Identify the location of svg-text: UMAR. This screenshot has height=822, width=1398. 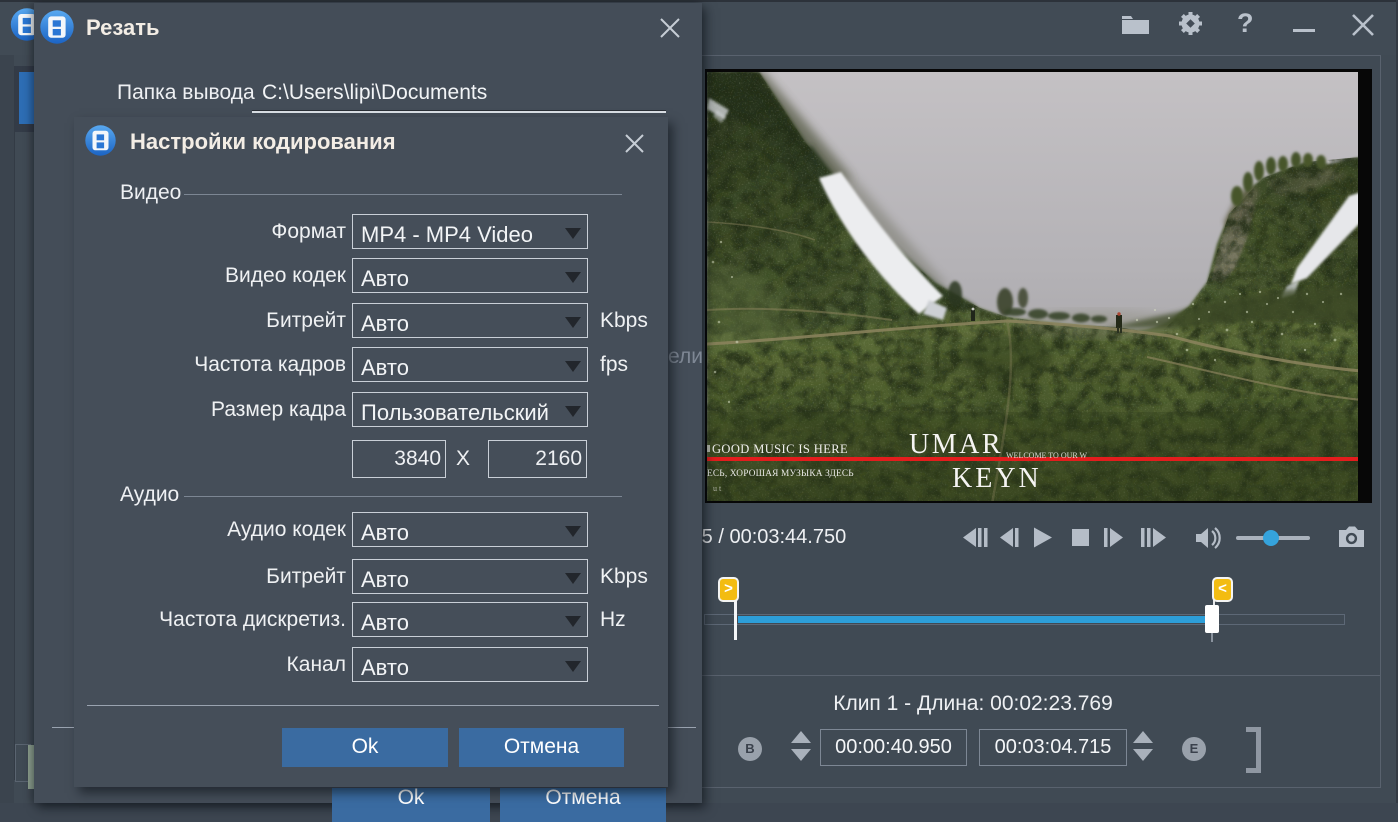
(956, 444).